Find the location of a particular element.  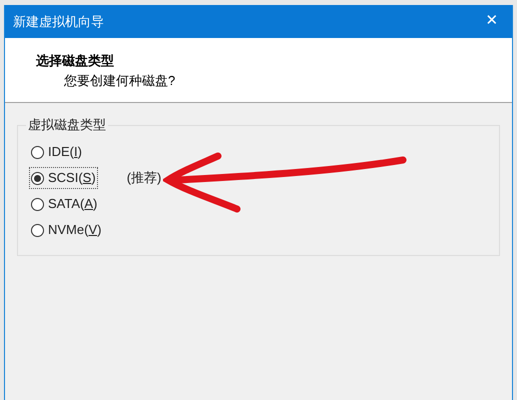

radio-option: SATA(A) is located at coordinates (64, 204).